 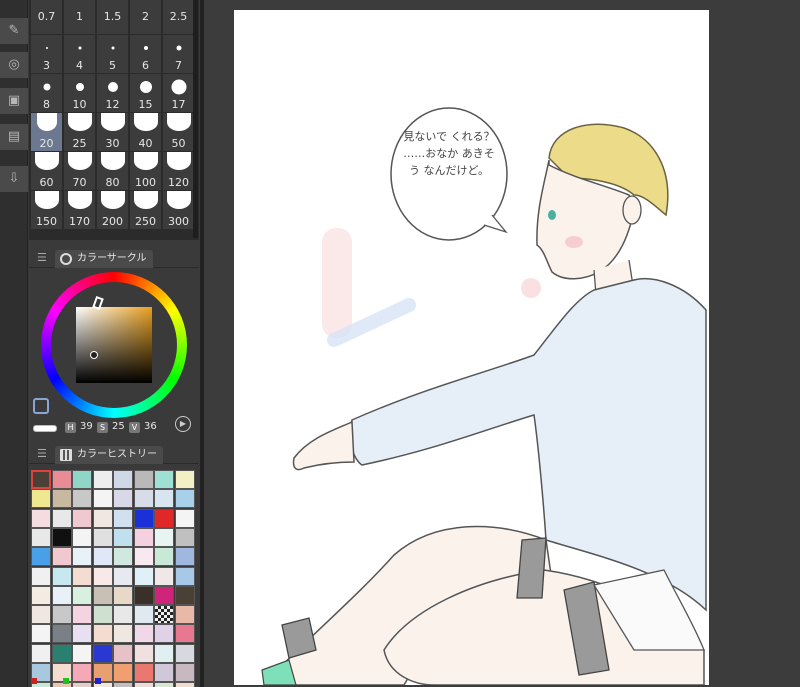 I want to click on brush-size-1-5: 1.5, so click(x=112, y=17).